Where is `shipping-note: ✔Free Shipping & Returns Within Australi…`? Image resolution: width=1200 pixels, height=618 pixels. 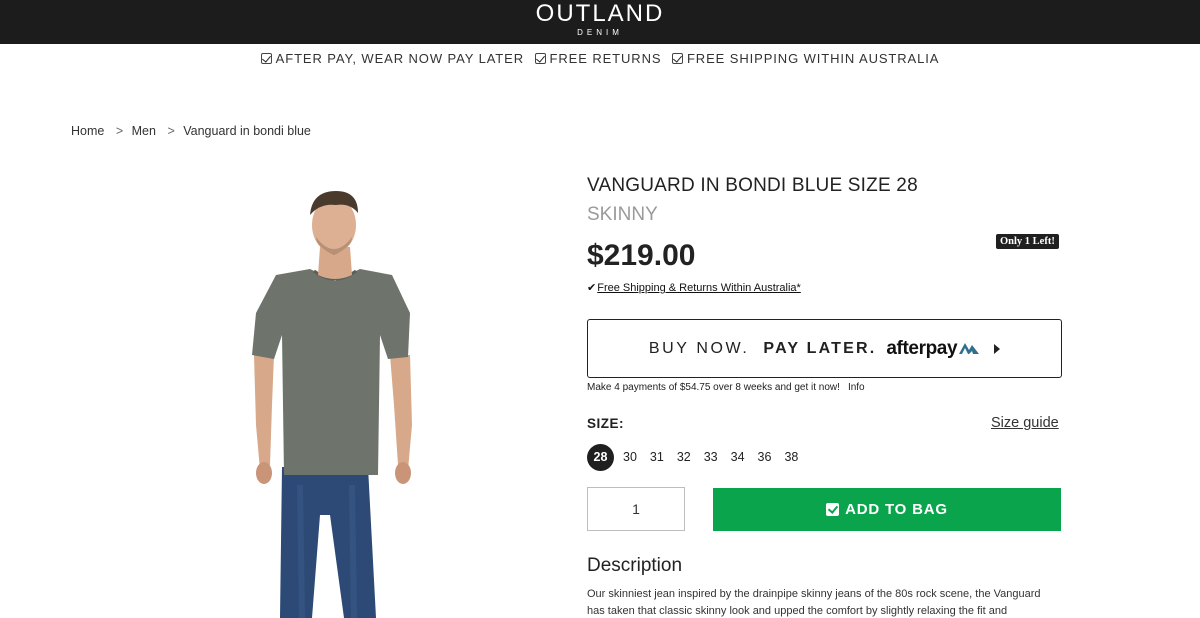 shipping-note: ✔Free Shipping & Returns Within Australi… is located at coordinates (694, 287).